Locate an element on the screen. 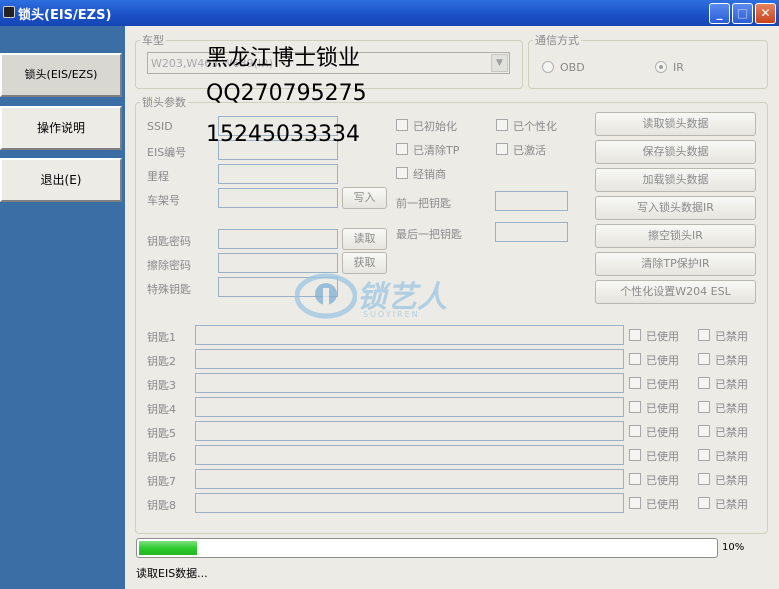 Image resolution: width=779 pixels, height=589 pixels. overlay-phone: 15245033334 is located at coordinates (283, 134).